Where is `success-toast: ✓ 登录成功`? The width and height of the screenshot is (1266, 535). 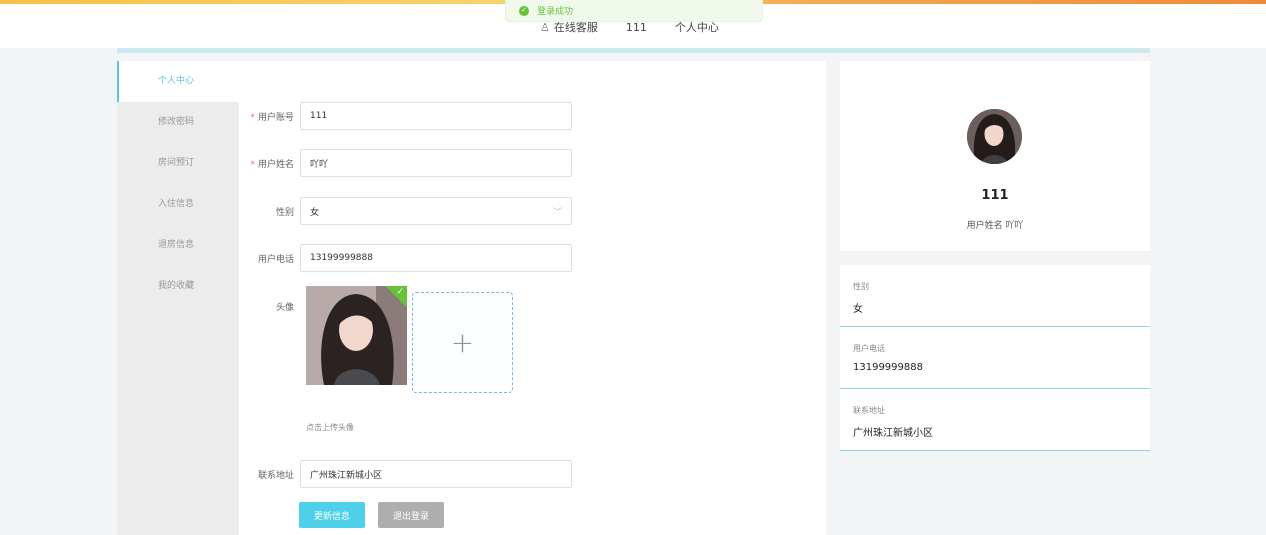
success-toast: ✓ 登录成功 is located at coordinates (634, 11).